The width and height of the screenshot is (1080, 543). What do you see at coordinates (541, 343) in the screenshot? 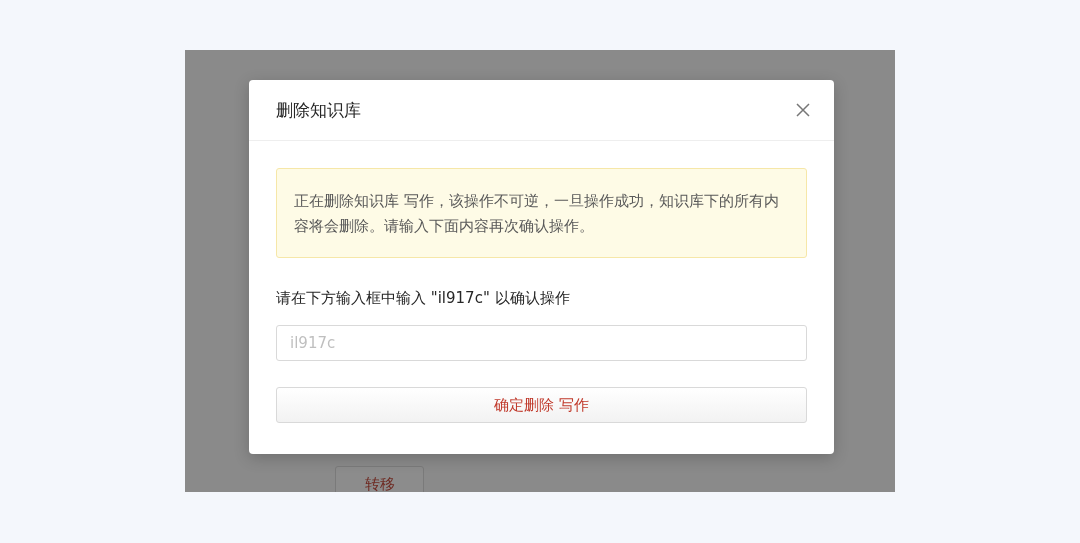
I see `confirm-input-field: il917c` at bounding box center [541, 343].